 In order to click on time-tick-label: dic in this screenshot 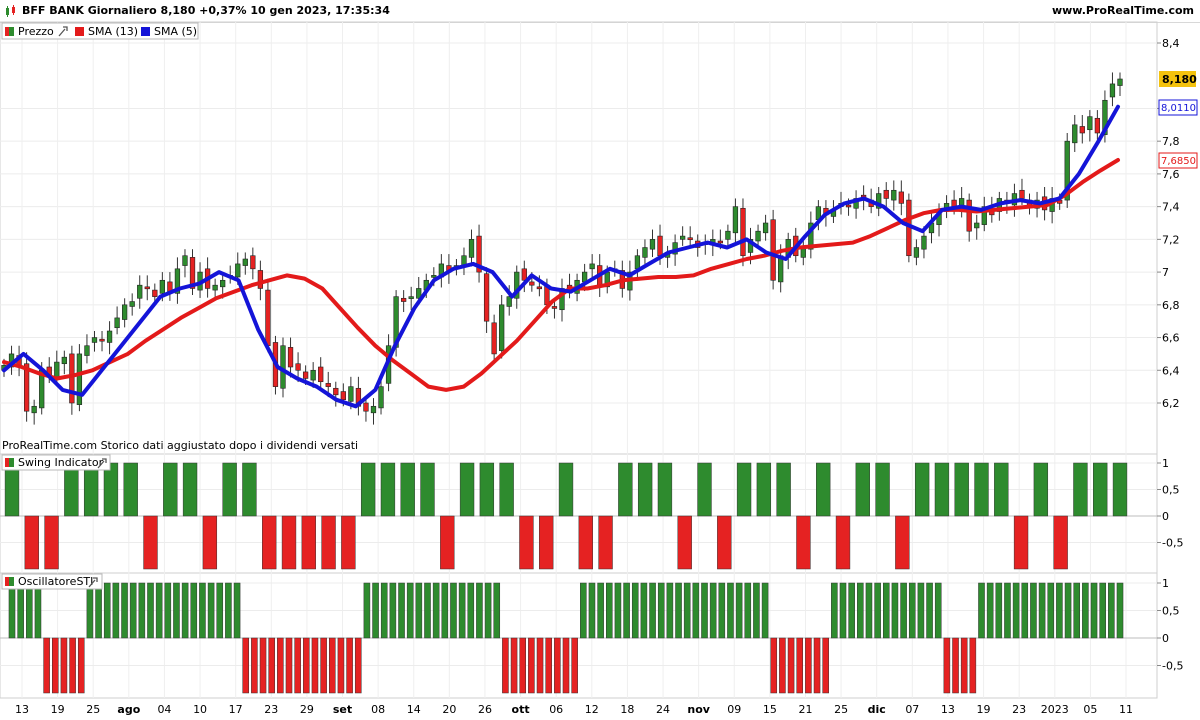, I will do `click(877, 709)`.